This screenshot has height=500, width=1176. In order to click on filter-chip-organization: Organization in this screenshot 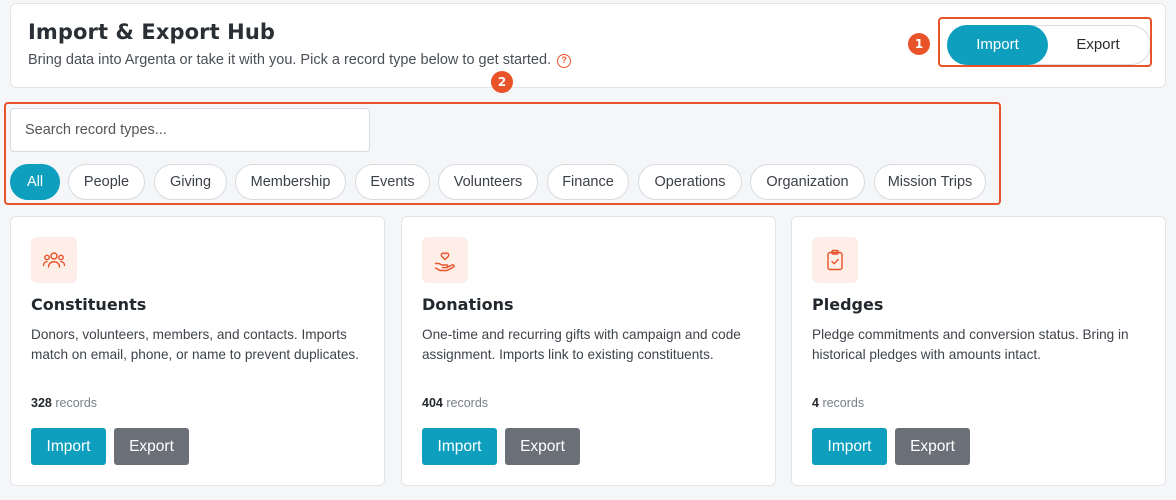, I will do `click(807, 182)`.